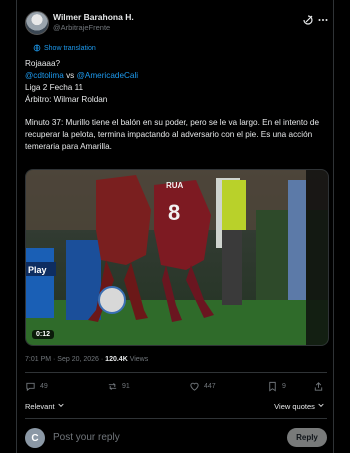 Image resolution: width=350 pixels, height=453 pixels. I want to click on views-count: 120.4K, so click(116, 359).